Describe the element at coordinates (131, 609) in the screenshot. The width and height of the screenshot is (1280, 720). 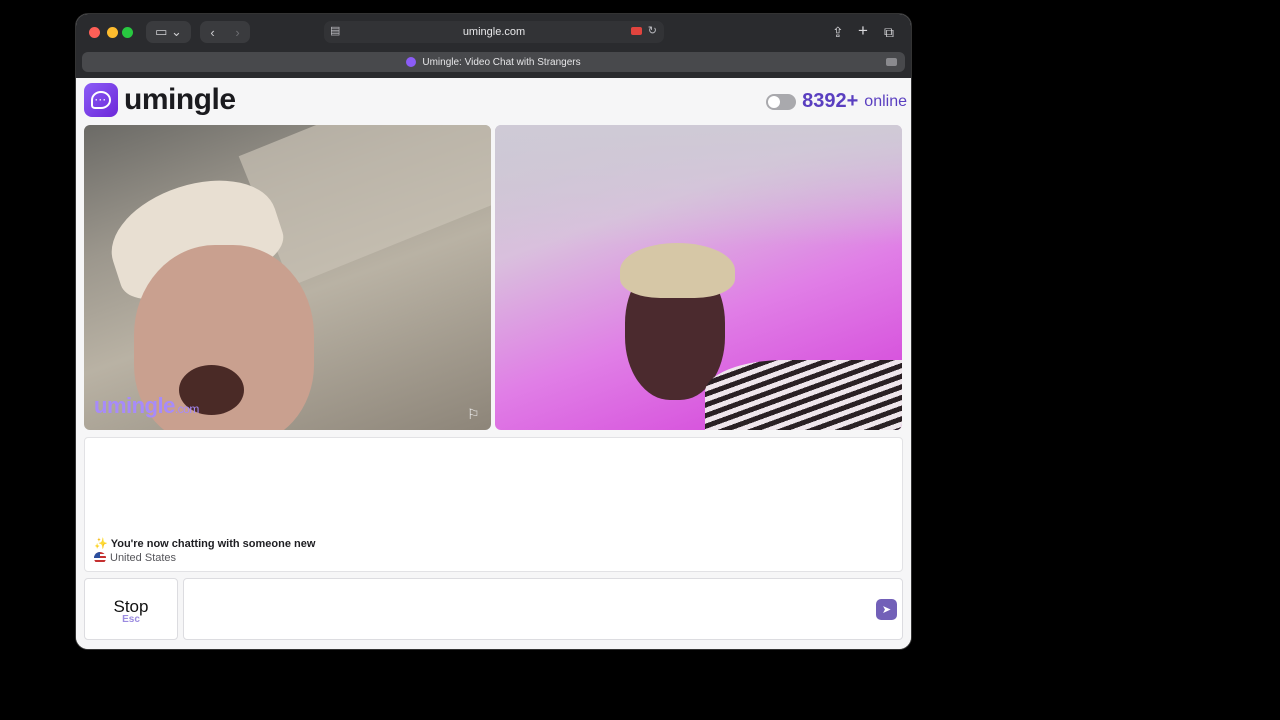
I see `stop-button: Stop Esc` at that location.